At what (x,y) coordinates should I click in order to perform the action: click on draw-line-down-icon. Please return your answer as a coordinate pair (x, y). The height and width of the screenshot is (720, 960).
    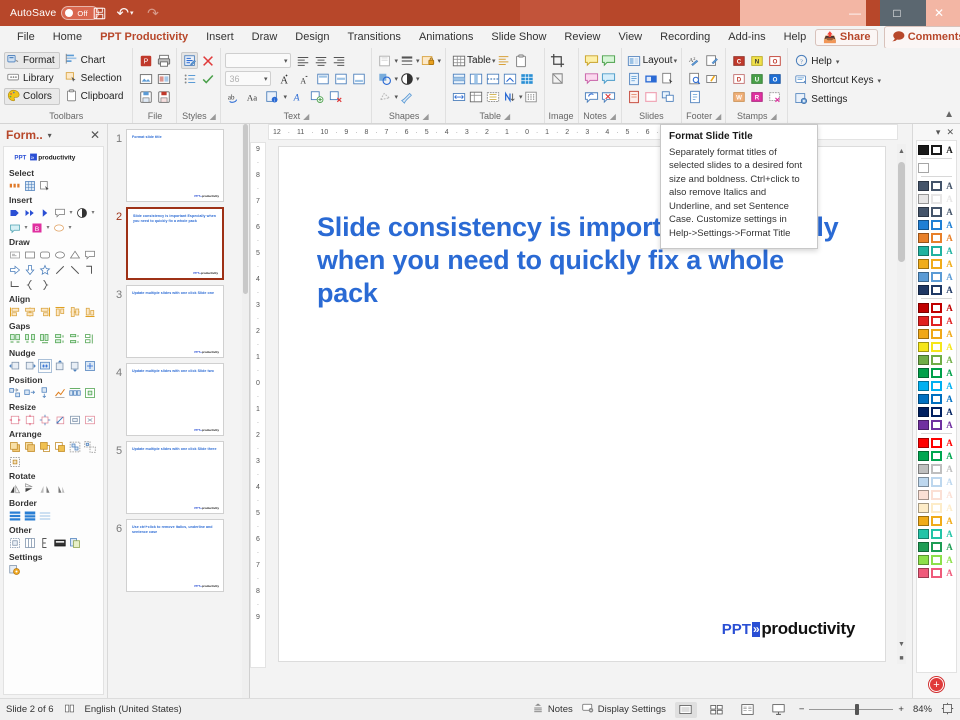
    Looking at the image, I should click on (75, 270).